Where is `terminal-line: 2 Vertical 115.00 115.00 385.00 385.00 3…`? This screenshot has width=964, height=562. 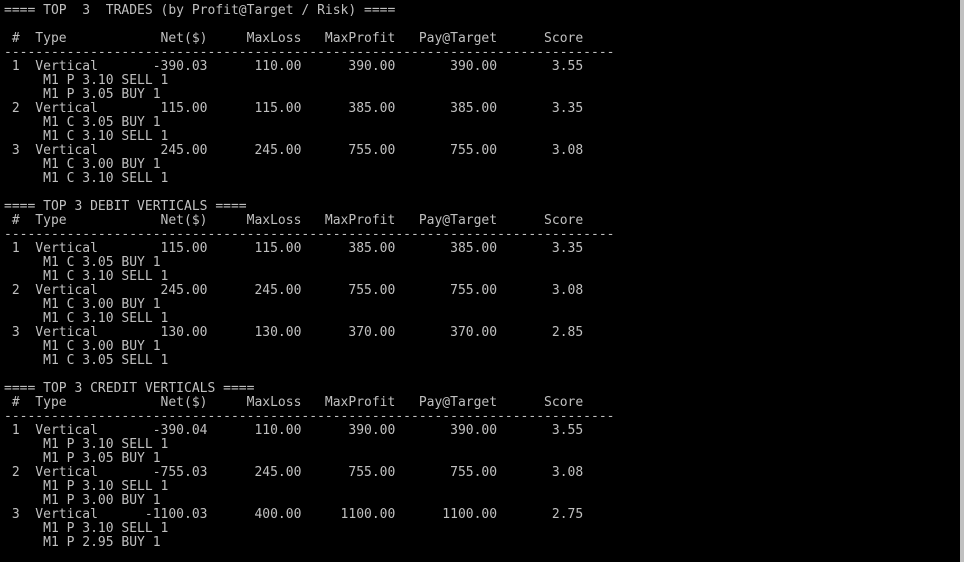
terminal-line: 2 Vertical 115.00 115.00 385.00 385.00 3… is located at coordinates (294, 108).